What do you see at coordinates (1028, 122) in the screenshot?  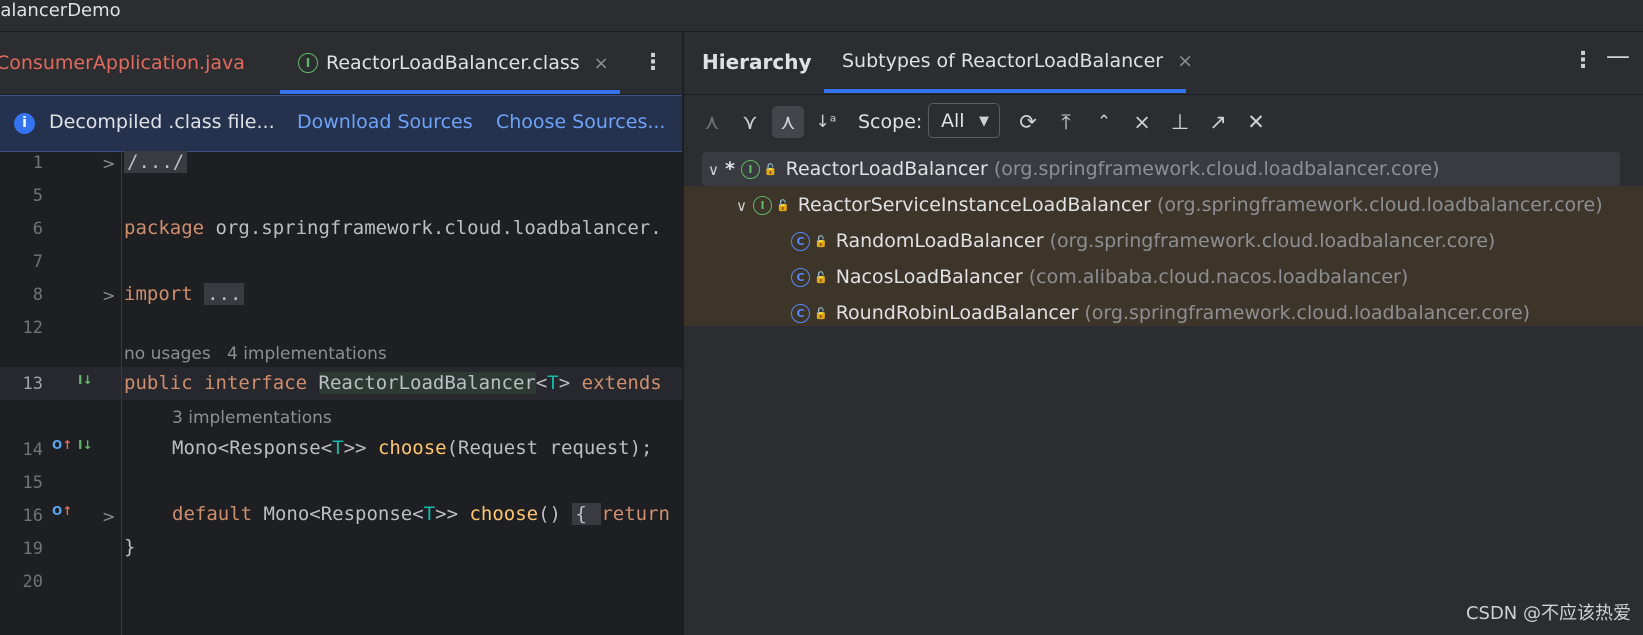 I see `refresh-icon: ⟳` at bounding box center [1028, 122].